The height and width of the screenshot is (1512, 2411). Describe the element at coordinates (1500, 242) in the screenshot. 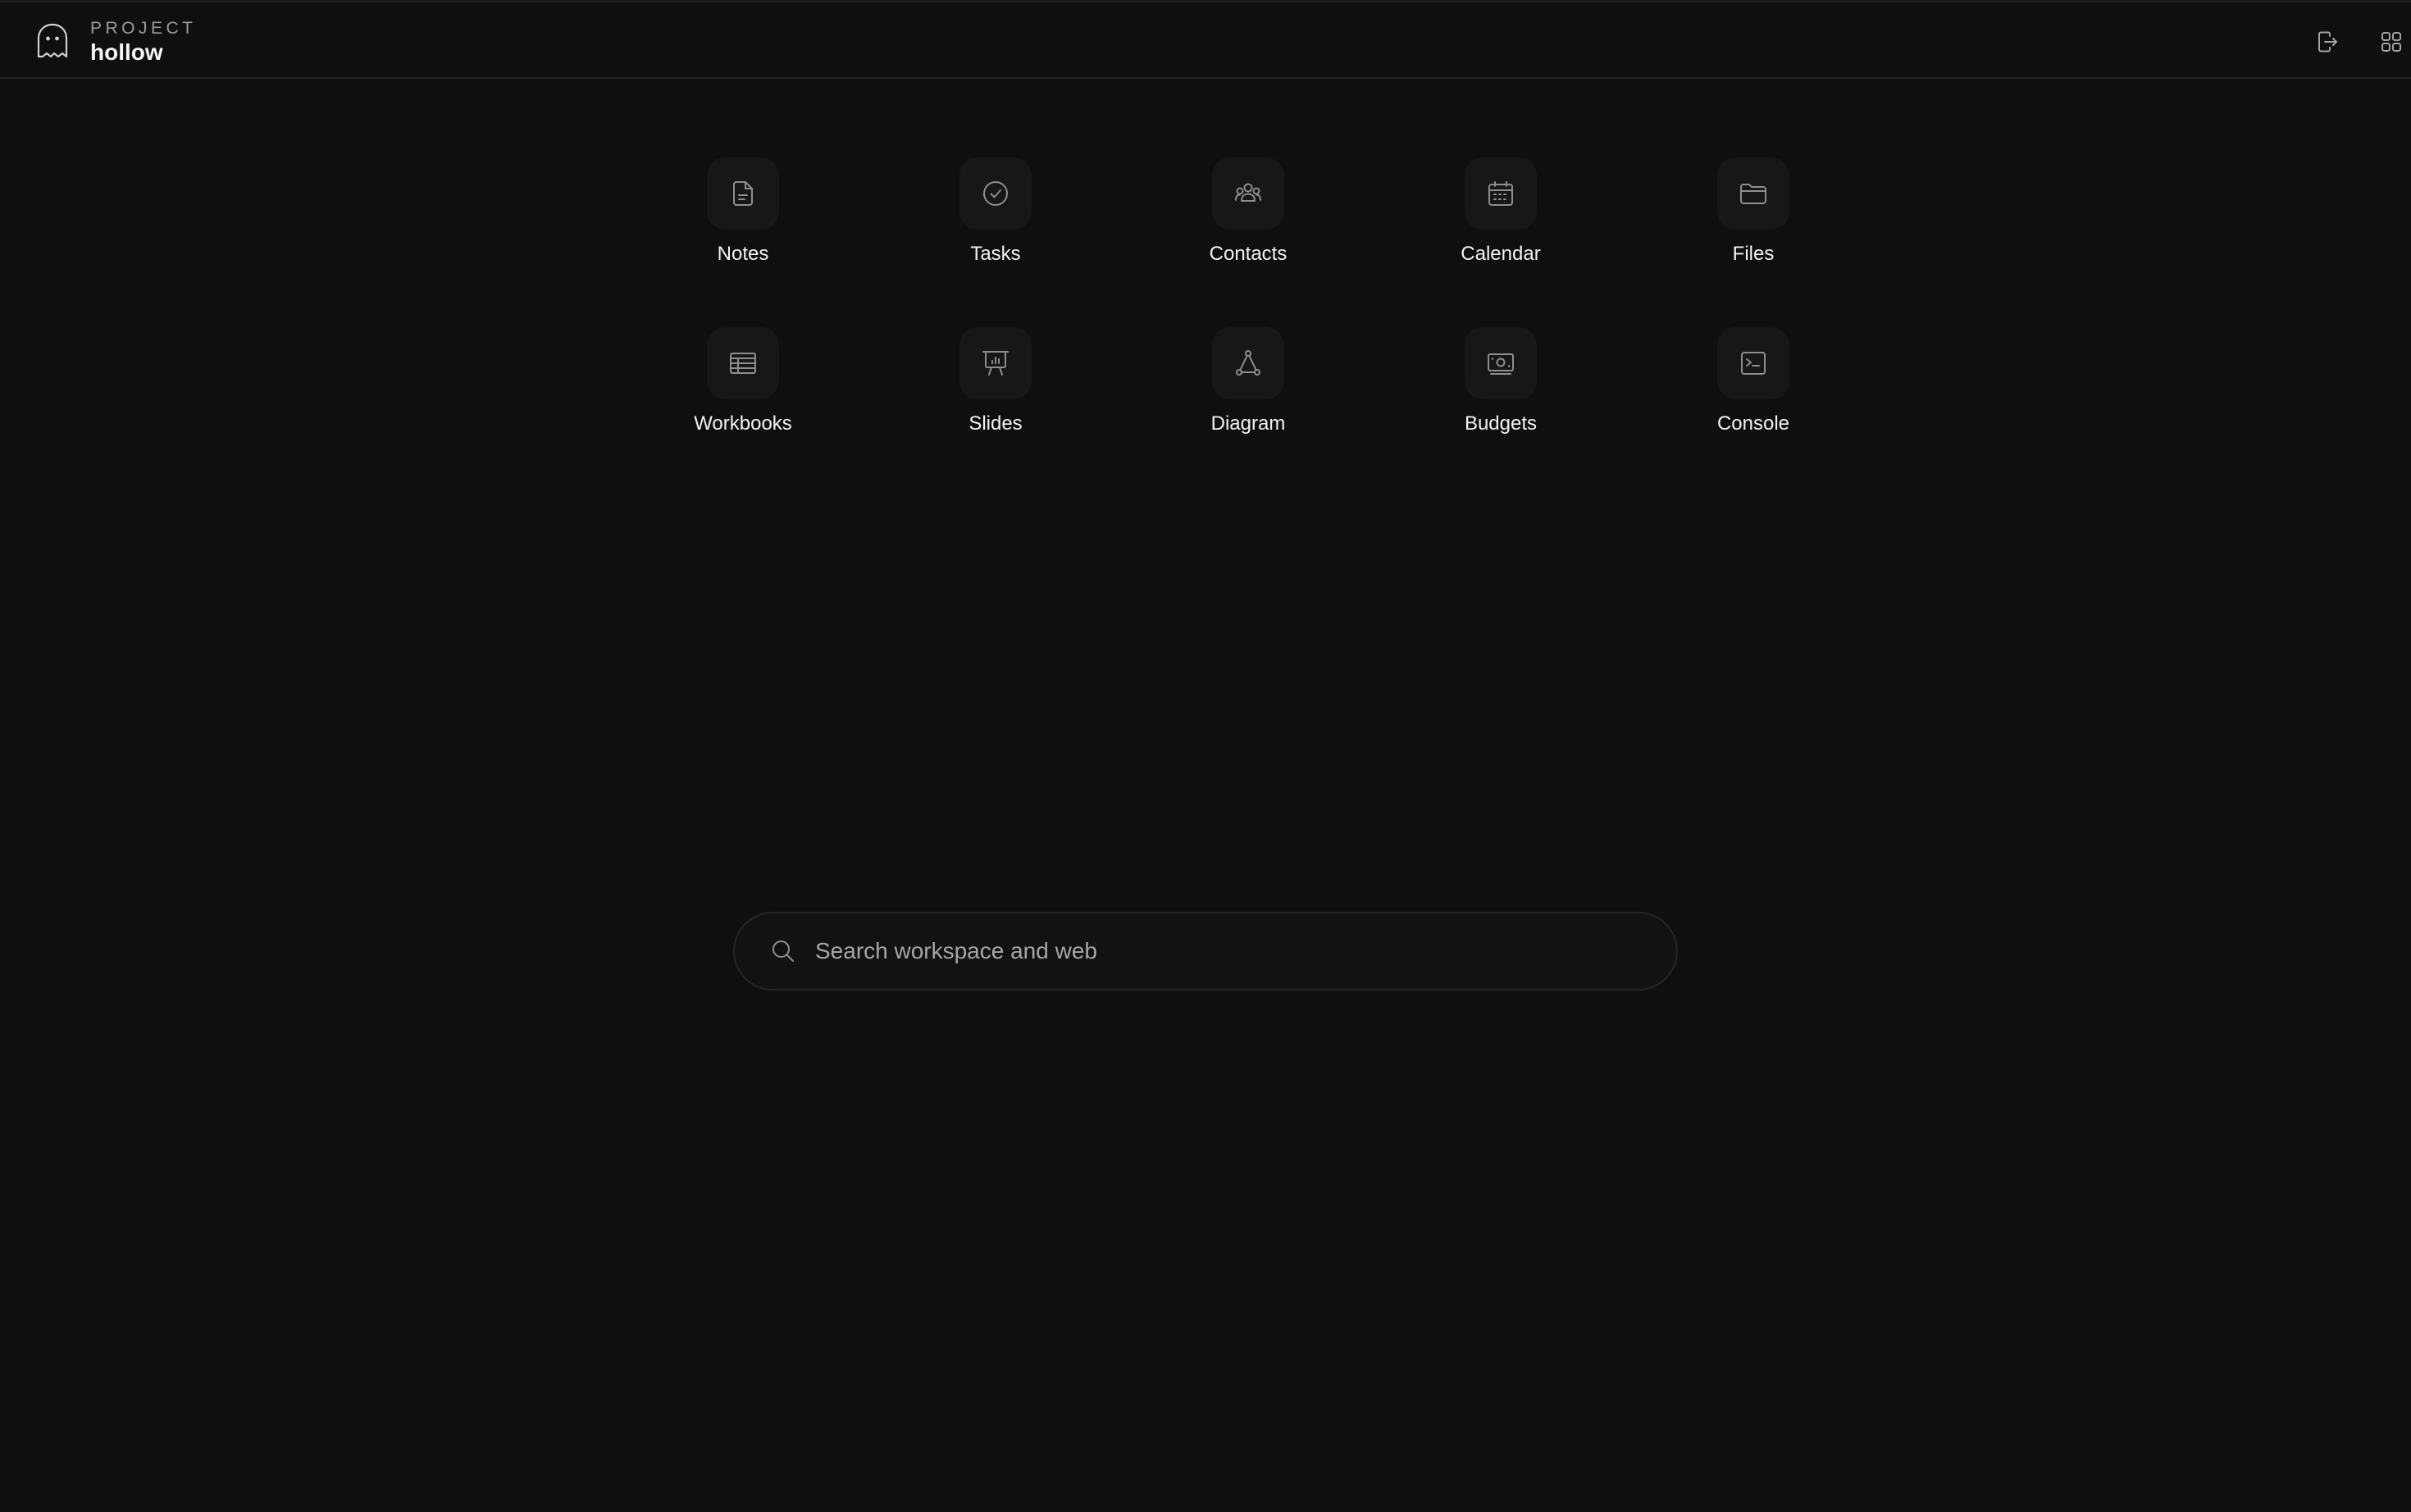

I see `app-tile-calendar: Calendar` at that location.